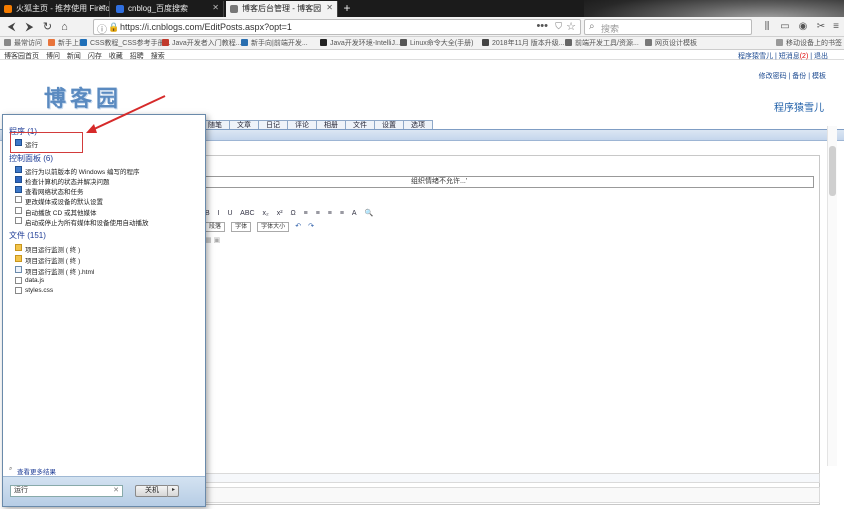 Image resolution: width=844 pixels, height=509 pixels. Describe the element at coordinates (241, 227) in the screenshot. I see `font-select: 字体` at that location.